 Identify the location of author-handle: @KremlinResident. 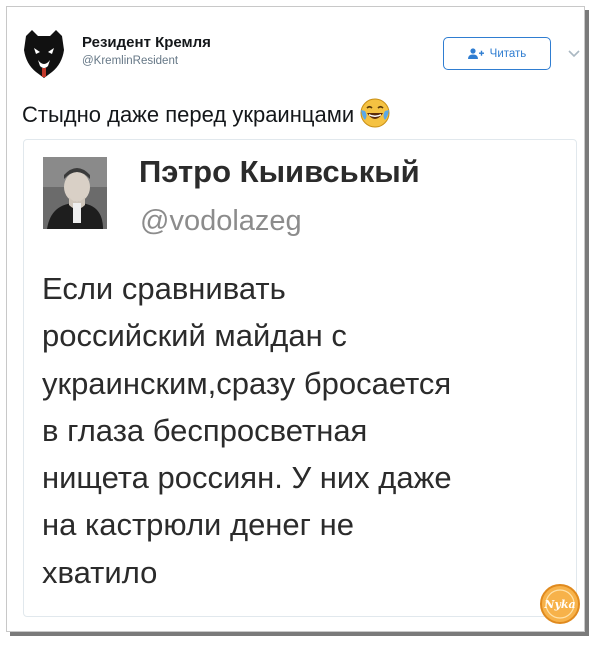
(146, 61).